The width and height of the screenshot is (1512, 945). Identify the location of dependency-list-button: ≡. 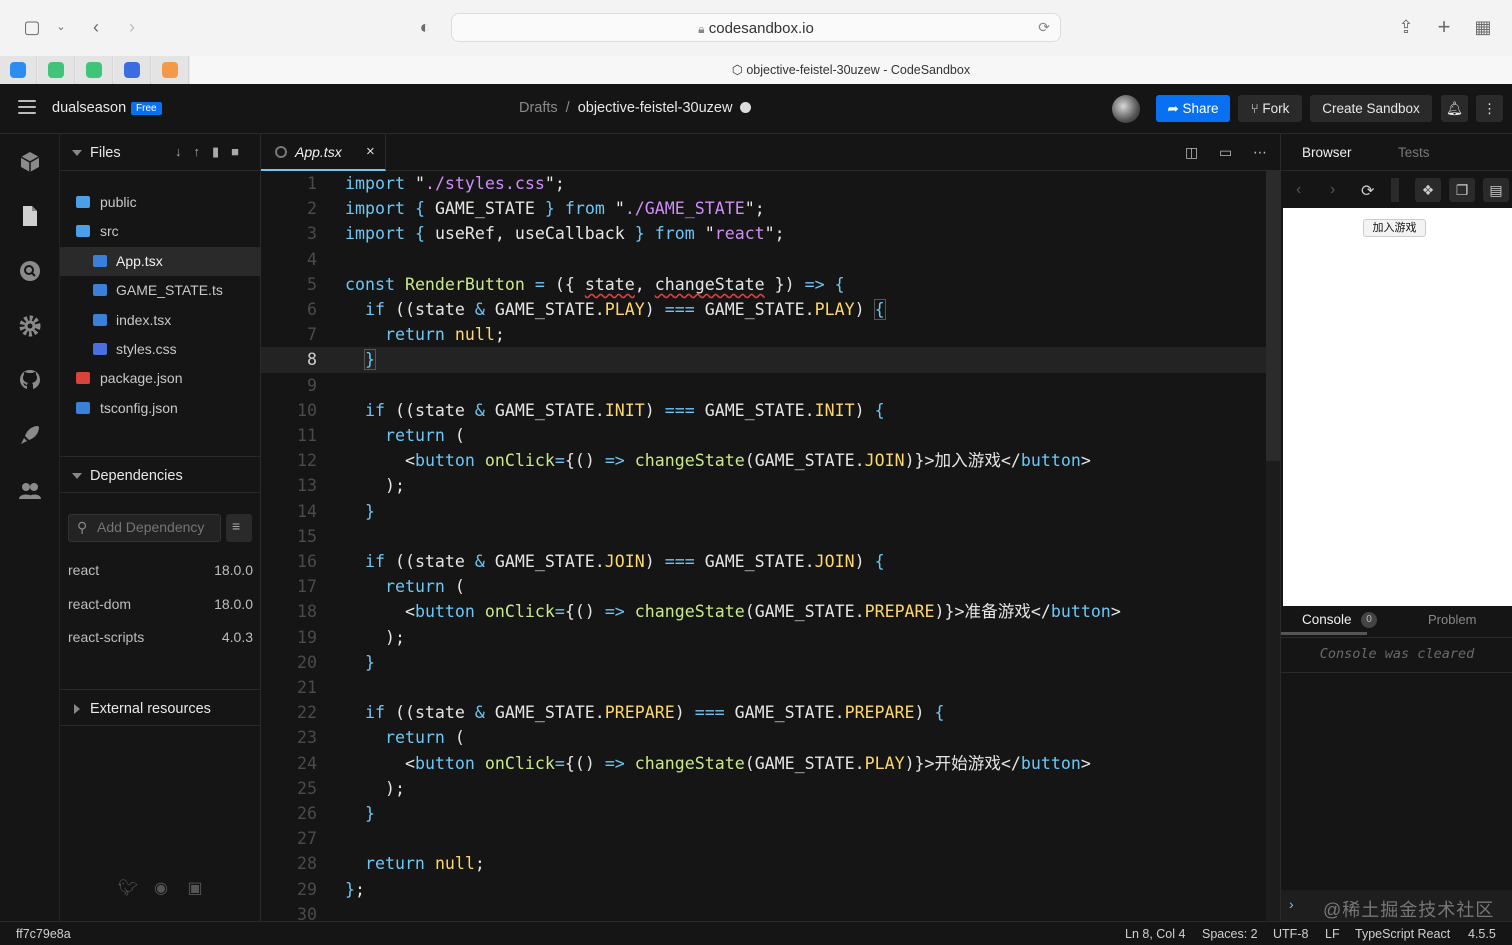
(239, 528).